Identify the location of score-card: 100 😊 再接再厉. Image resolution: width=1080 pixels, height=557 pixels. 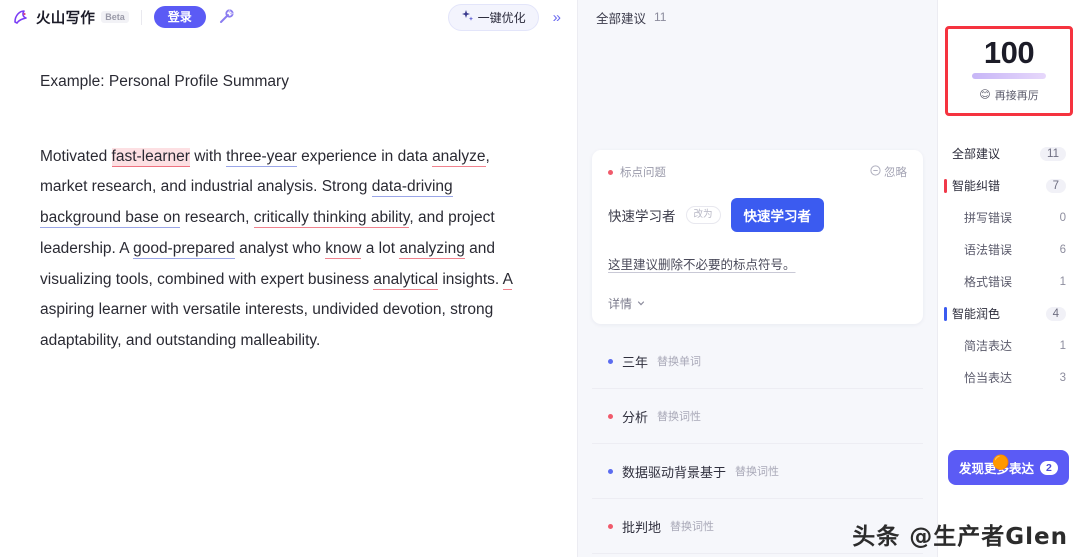
(1009, 71).